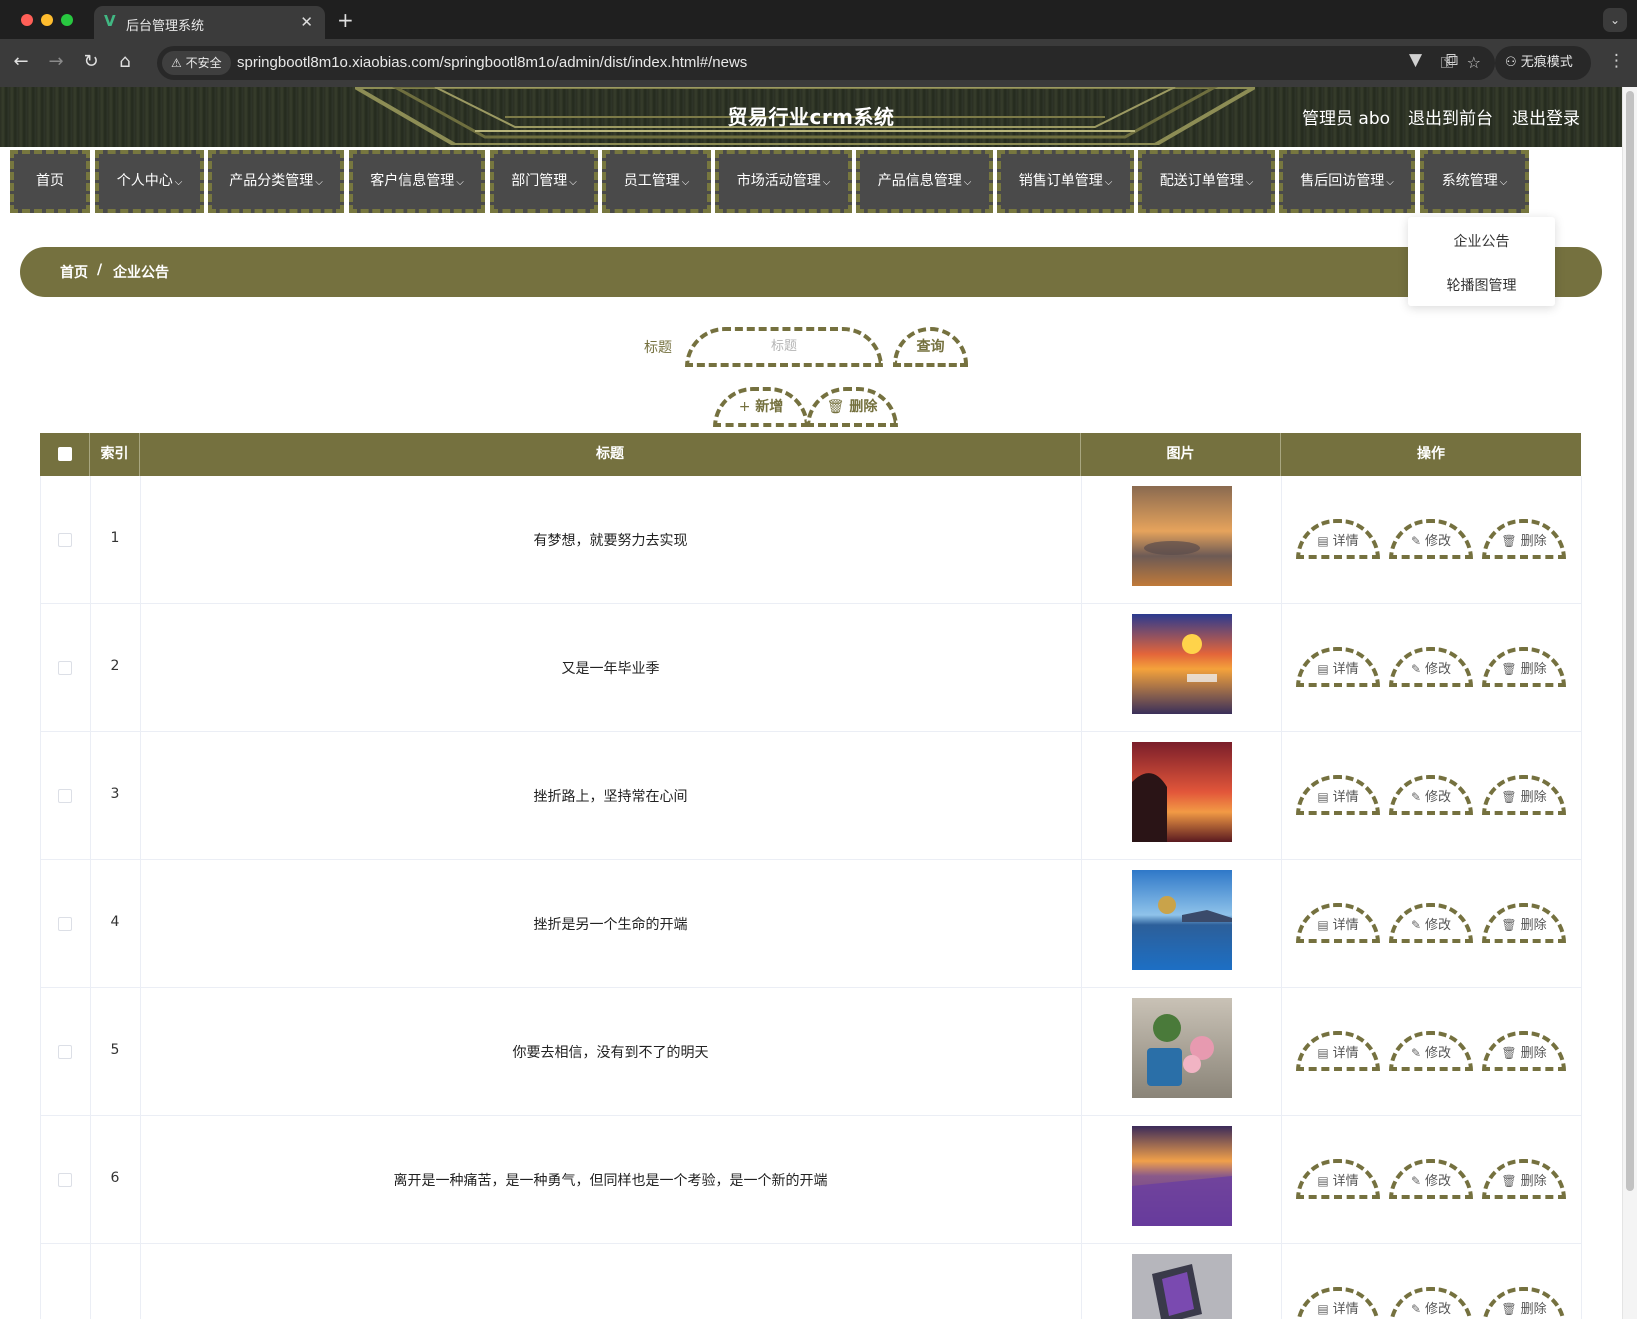 The height and width of the screenshot is (1319, 1637). I want to click on bookmark-star-icon: ☆, so click(1474, 62).